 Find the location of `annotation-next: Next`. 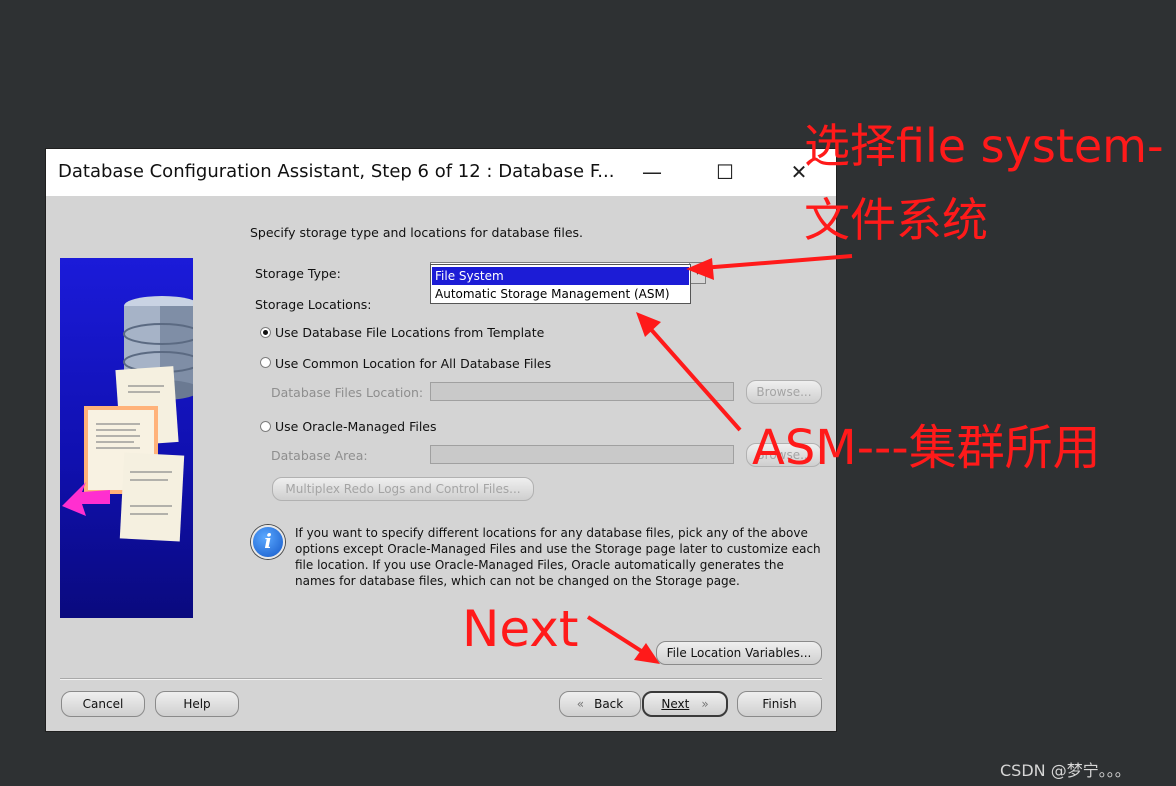

annotation-next: Next is located at coordinates (520, 629).